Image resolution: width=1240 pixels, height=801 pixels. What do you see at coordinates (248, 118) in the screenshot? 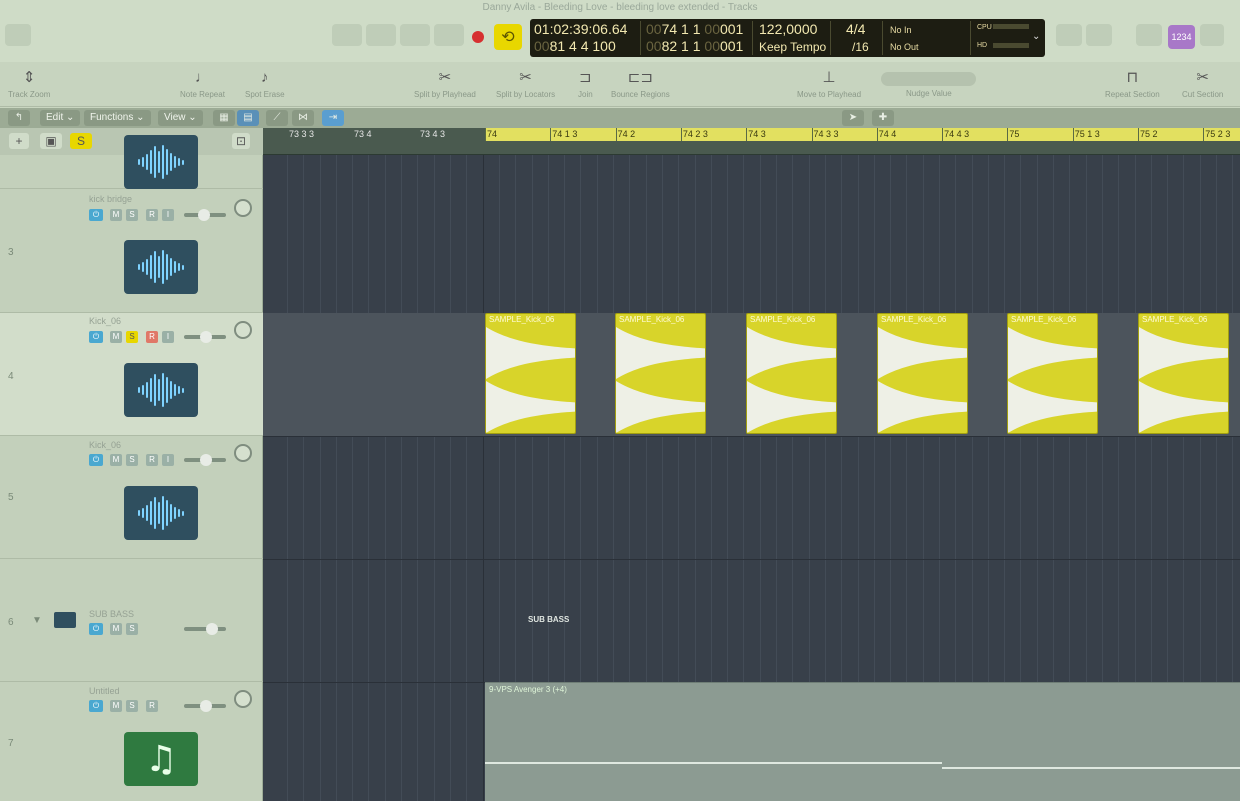
I see `list-view-icon: ▤` at bounding box center [248, 118].